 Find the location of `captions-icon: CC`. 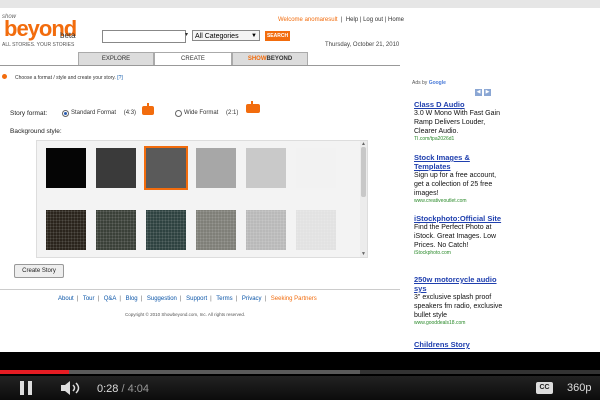

captions-icon: CC is located at coordinates (544, 388).